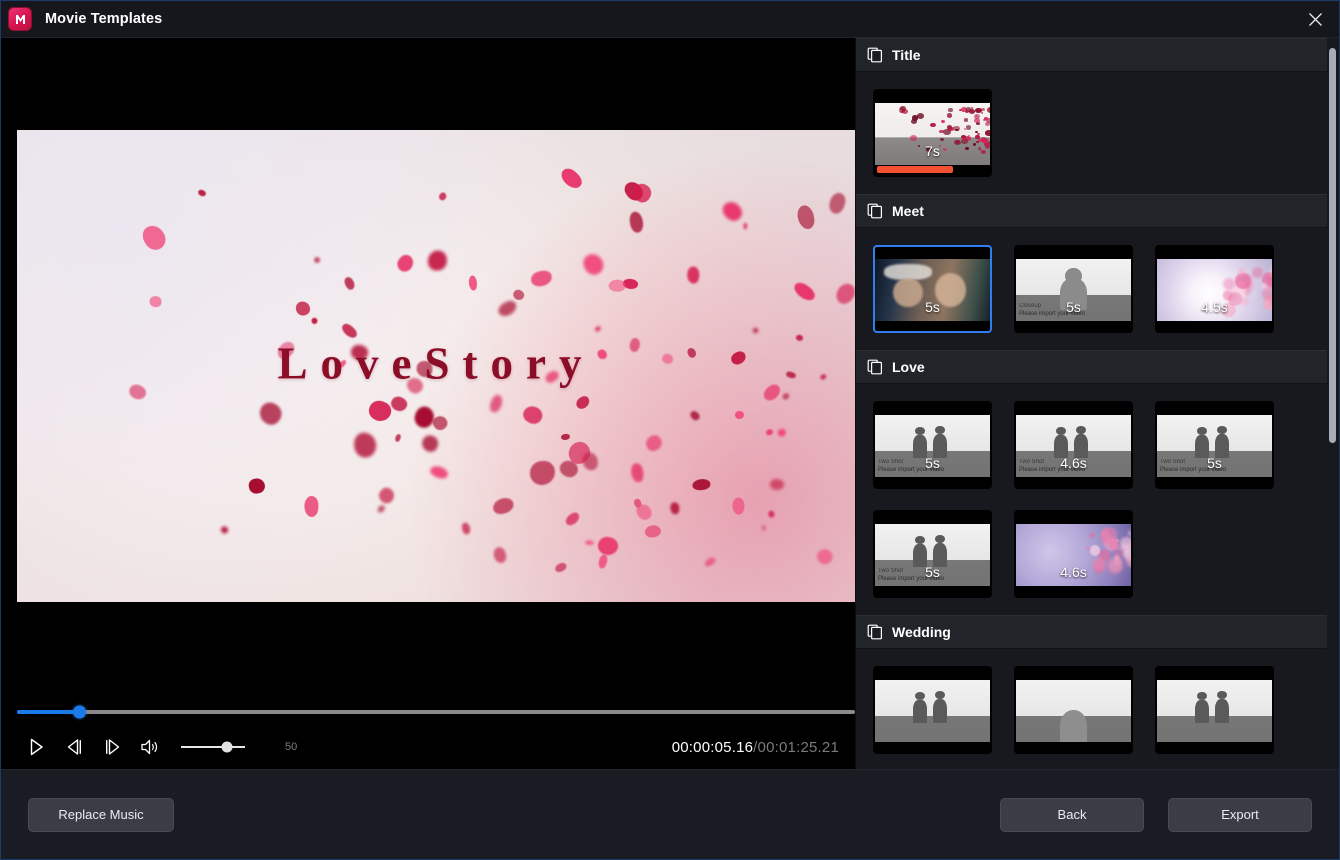  Describe the element at coordinates (670, 814) in the screenshot. I see `footer-bar: Replace Music Back Export` at that location.